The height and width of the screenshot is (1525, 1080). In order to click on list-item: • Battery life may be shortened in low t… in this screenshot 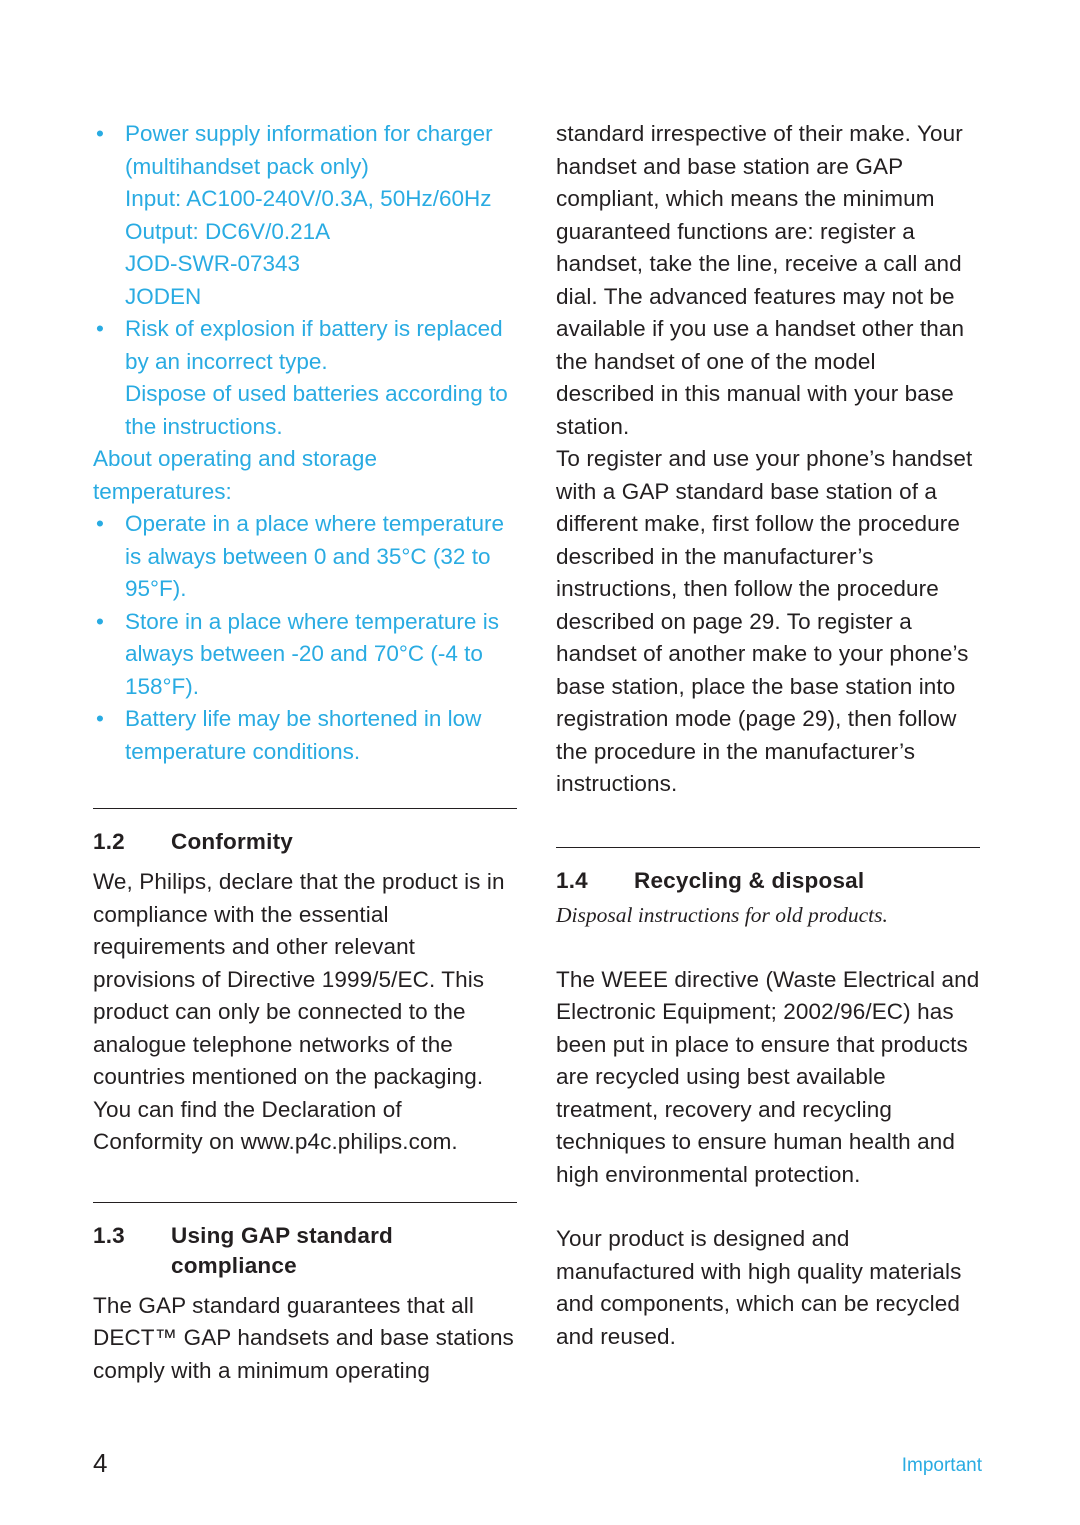, I will do `click(305, 735)`.